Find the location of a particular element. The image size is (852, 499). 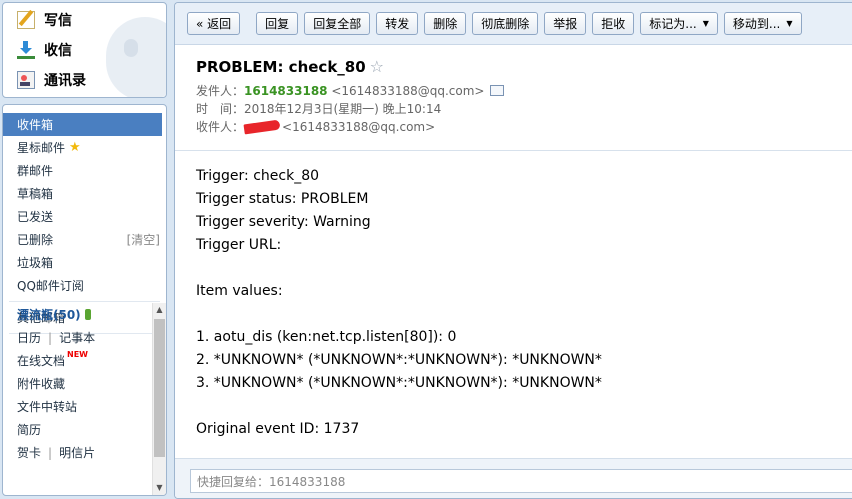

folder-label: 星标邮件 is located at coordinates (41, 148).